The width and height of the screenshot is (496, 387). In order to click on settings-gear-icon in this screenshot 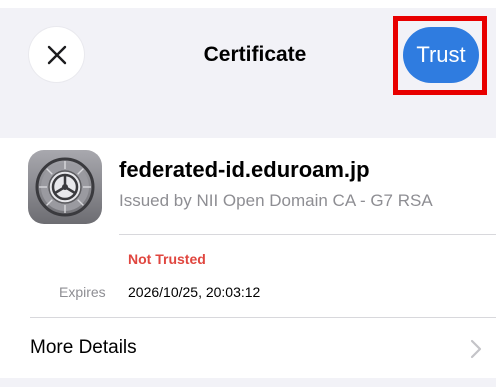, I will do `click(65, 187)`.